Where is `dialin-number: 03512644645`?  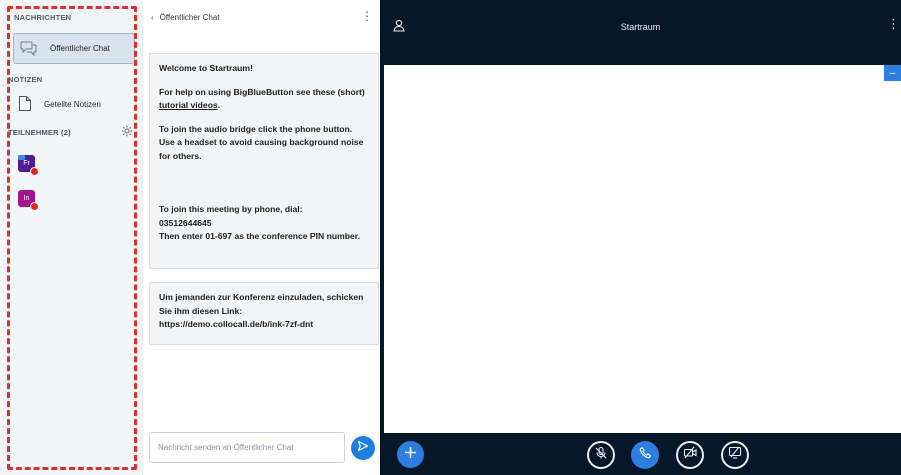 dialin-number: 03512644645 is located at coordinates (185, 222).